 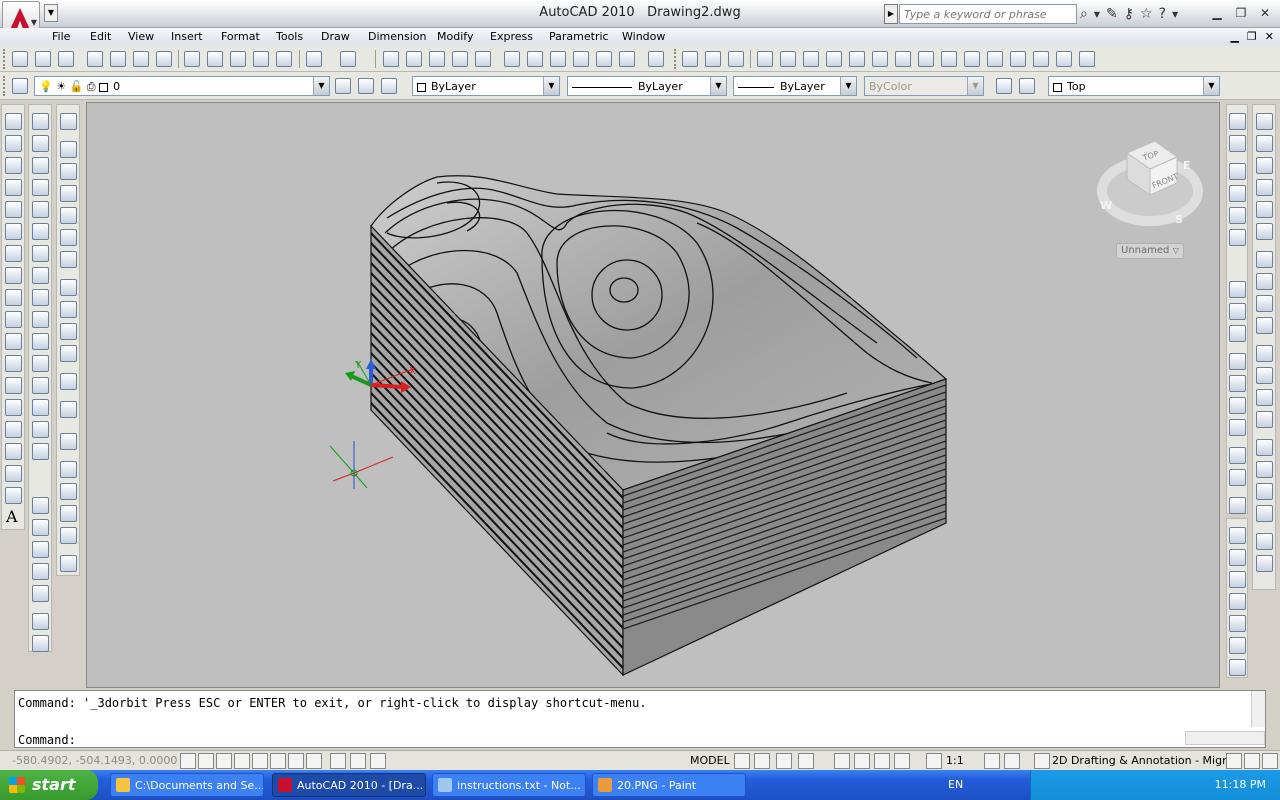 I want to click on box-icon, so click(x=68, y=149).